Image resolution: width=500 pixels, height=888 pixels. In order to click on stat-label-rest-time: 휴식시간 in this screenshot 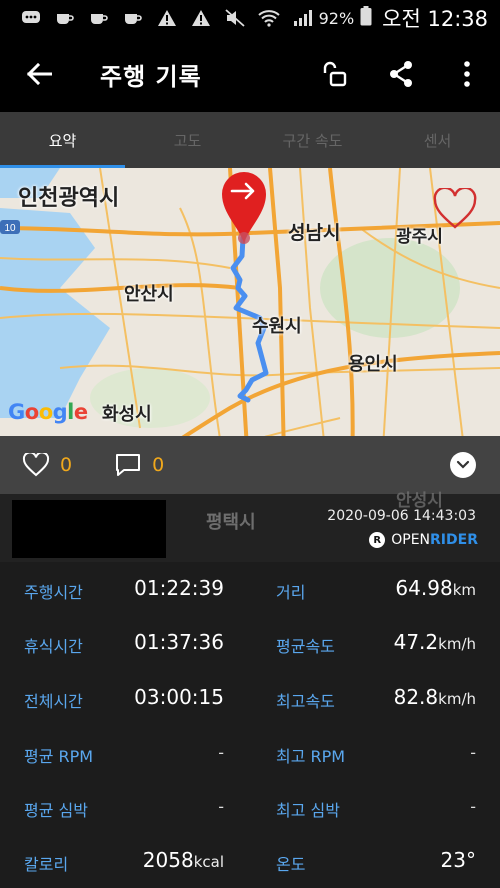, I will do `click(53, 646)`.